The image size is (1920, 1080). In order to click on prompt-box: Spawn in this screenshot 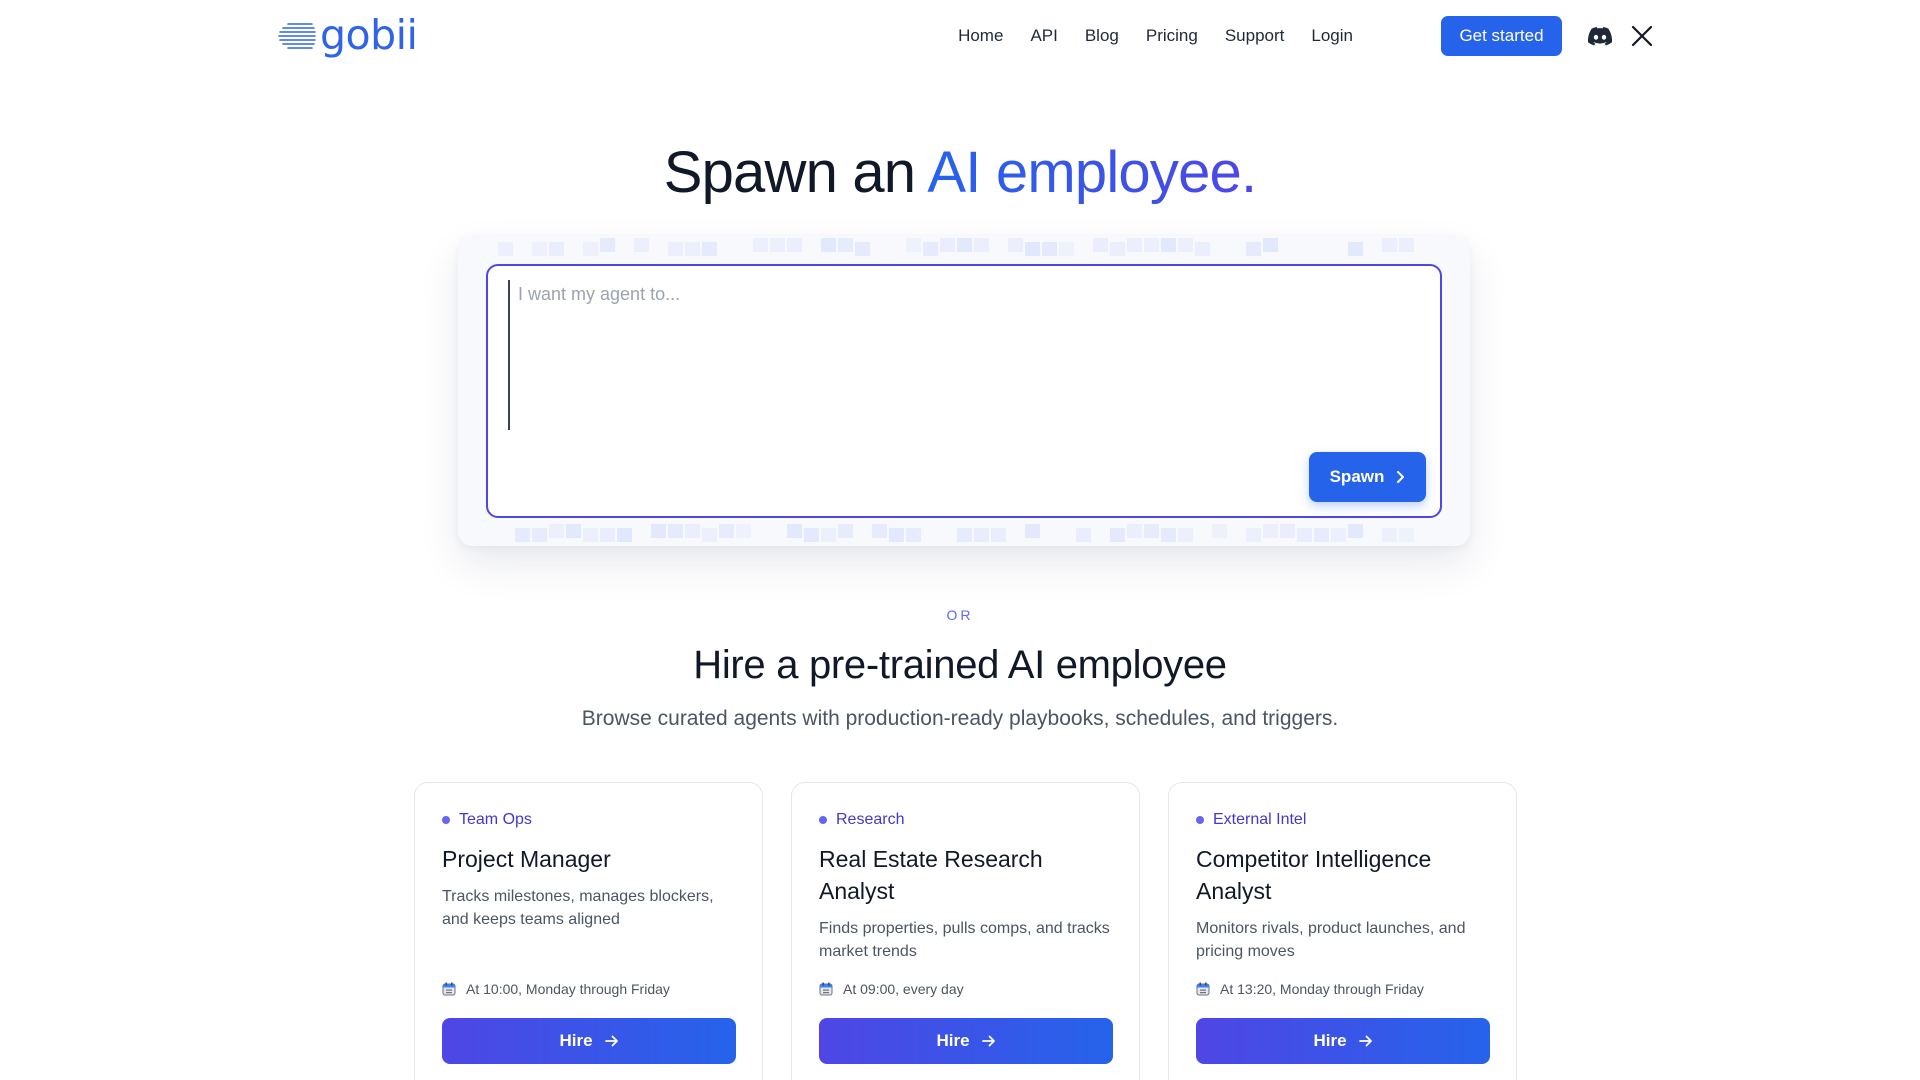, I will do `click(964, 391)`.